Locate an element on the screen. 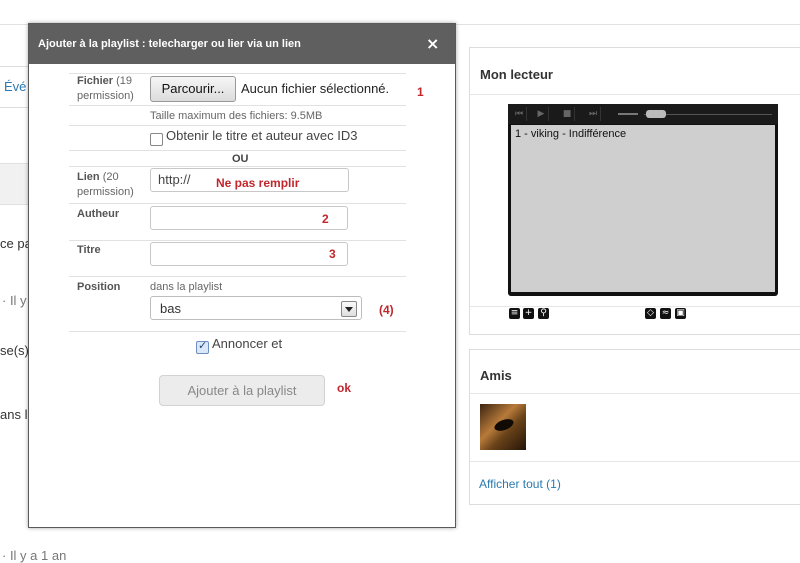 Image resolution: width=800 pixels, height=563 pixels. friend-avatar is located at coordinates (503, 427).